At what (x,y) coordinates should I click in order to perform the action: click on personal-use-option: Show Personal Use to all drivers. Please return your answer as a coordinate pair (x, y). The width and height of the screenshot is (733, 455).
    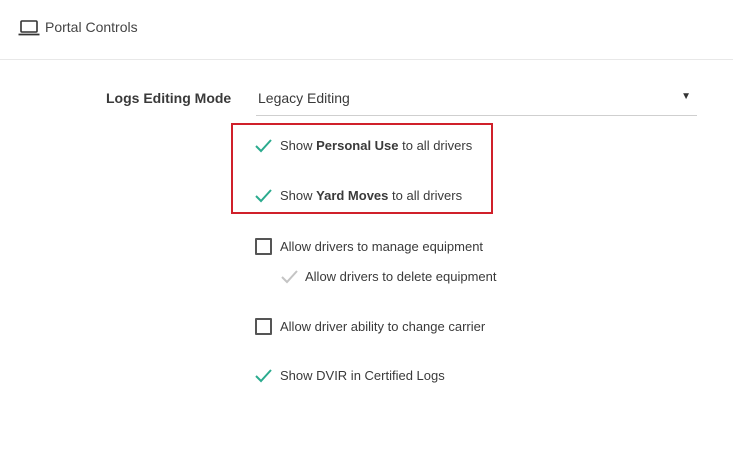
    Looking at the image, I should click on (369, 147).